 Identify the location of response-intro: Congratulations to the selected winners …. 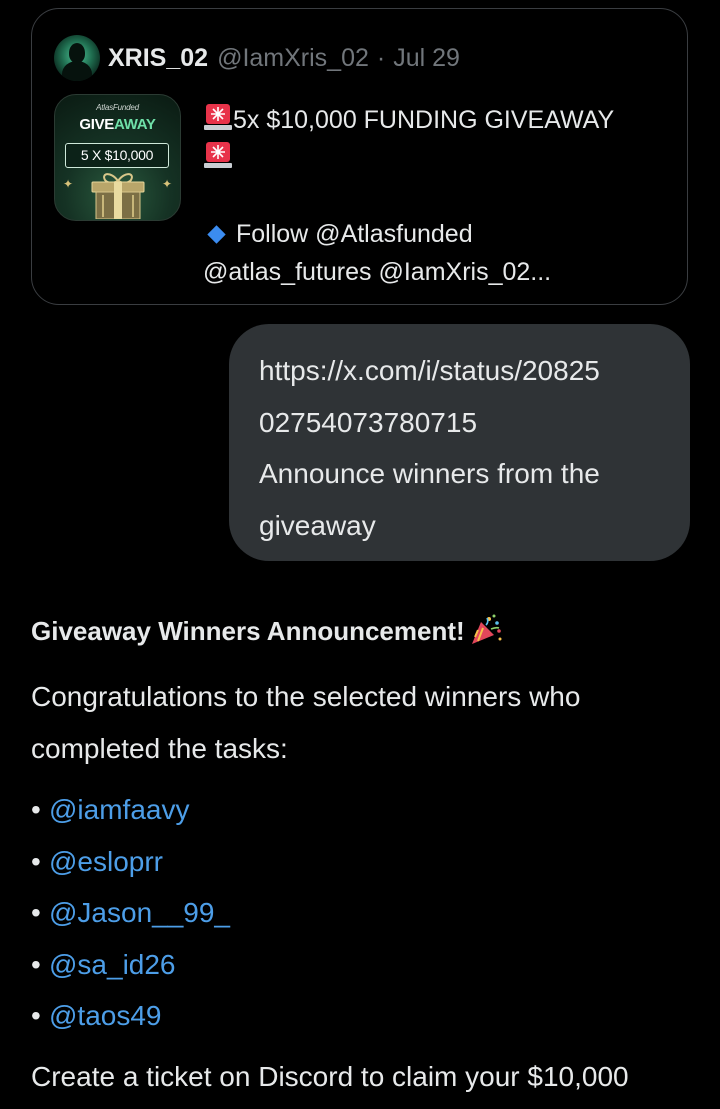
(366, 723).